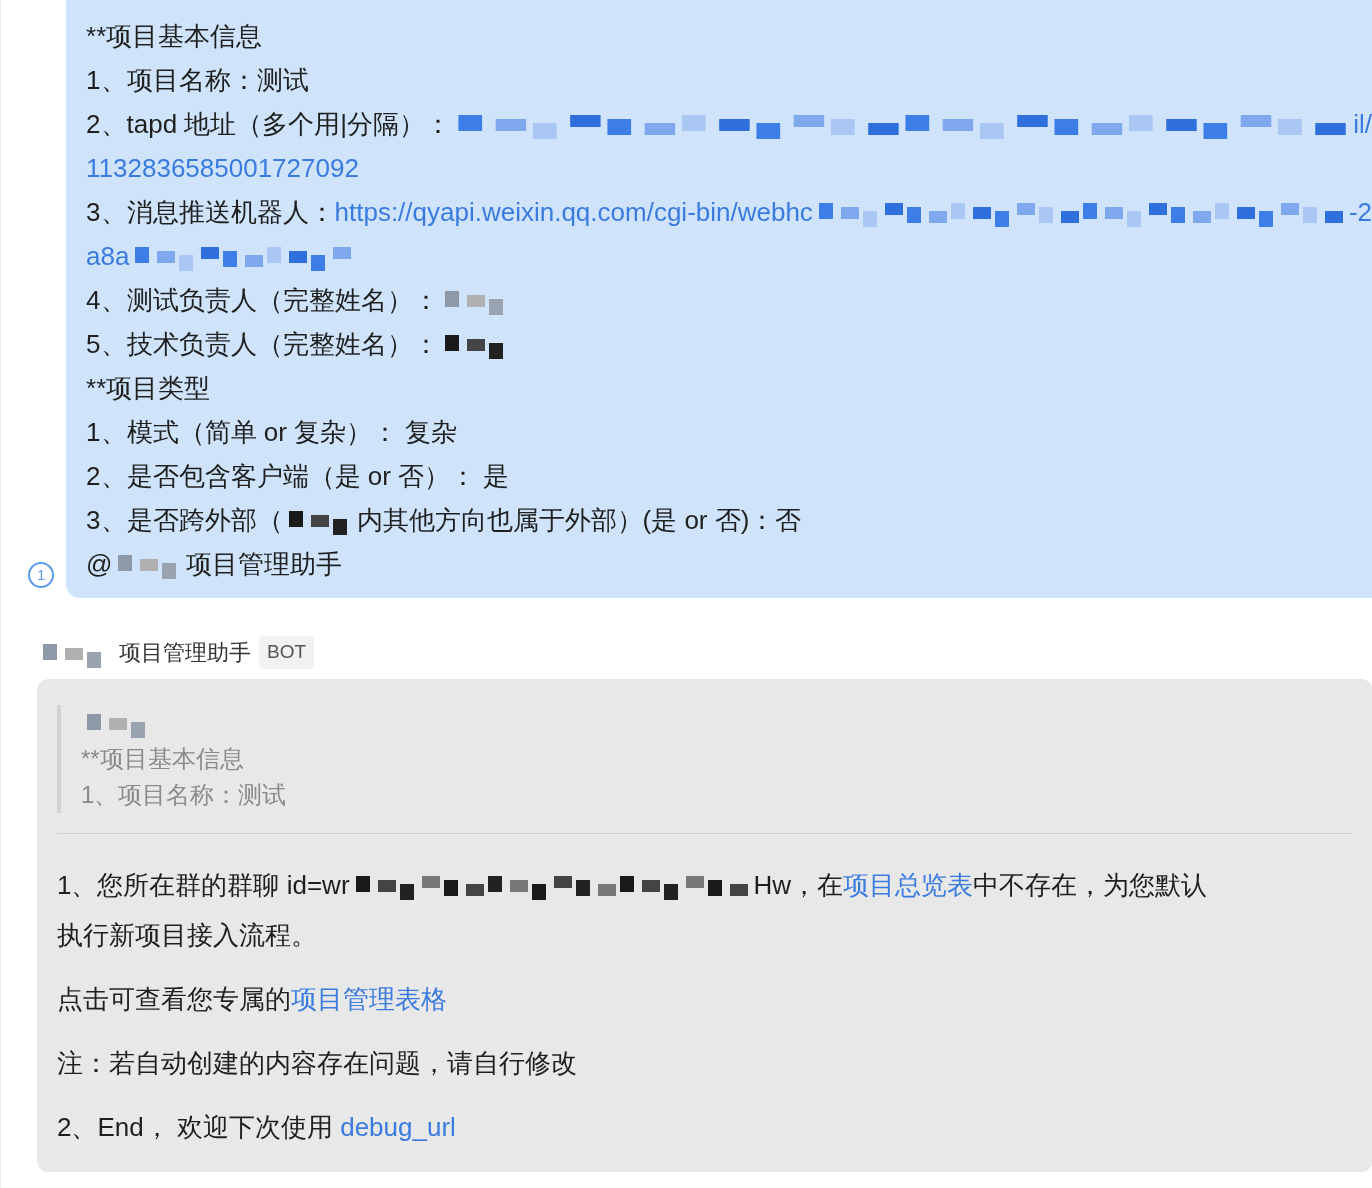 The image size is (1372, 1188). What do you see at coordinates (148, 388) in the screenshot?
I see `message-text: **项目类型` at bounding box center [148, 388].